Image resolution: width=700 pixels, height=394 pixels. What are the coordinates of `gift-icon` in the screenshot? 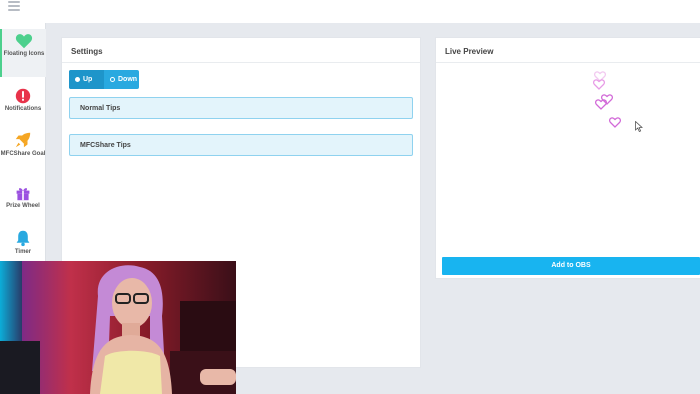 It's located at (23, 194).